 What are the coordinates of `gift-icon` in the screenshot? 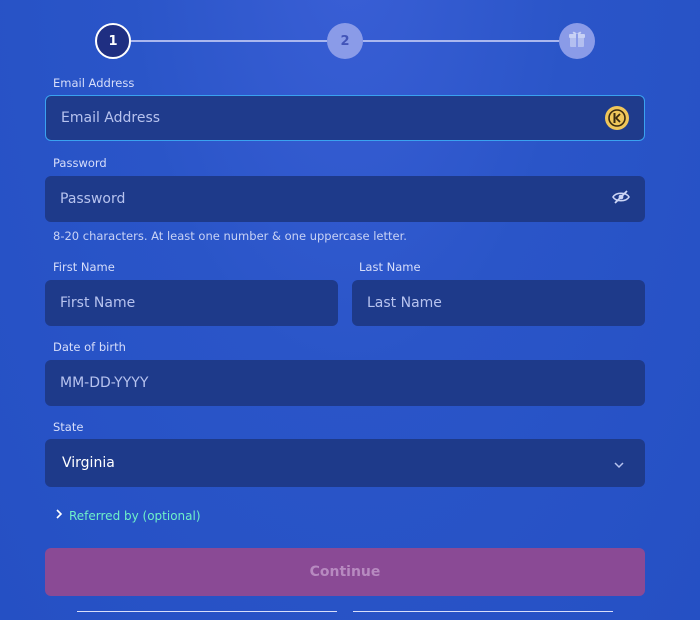 It's located at (577, 41).